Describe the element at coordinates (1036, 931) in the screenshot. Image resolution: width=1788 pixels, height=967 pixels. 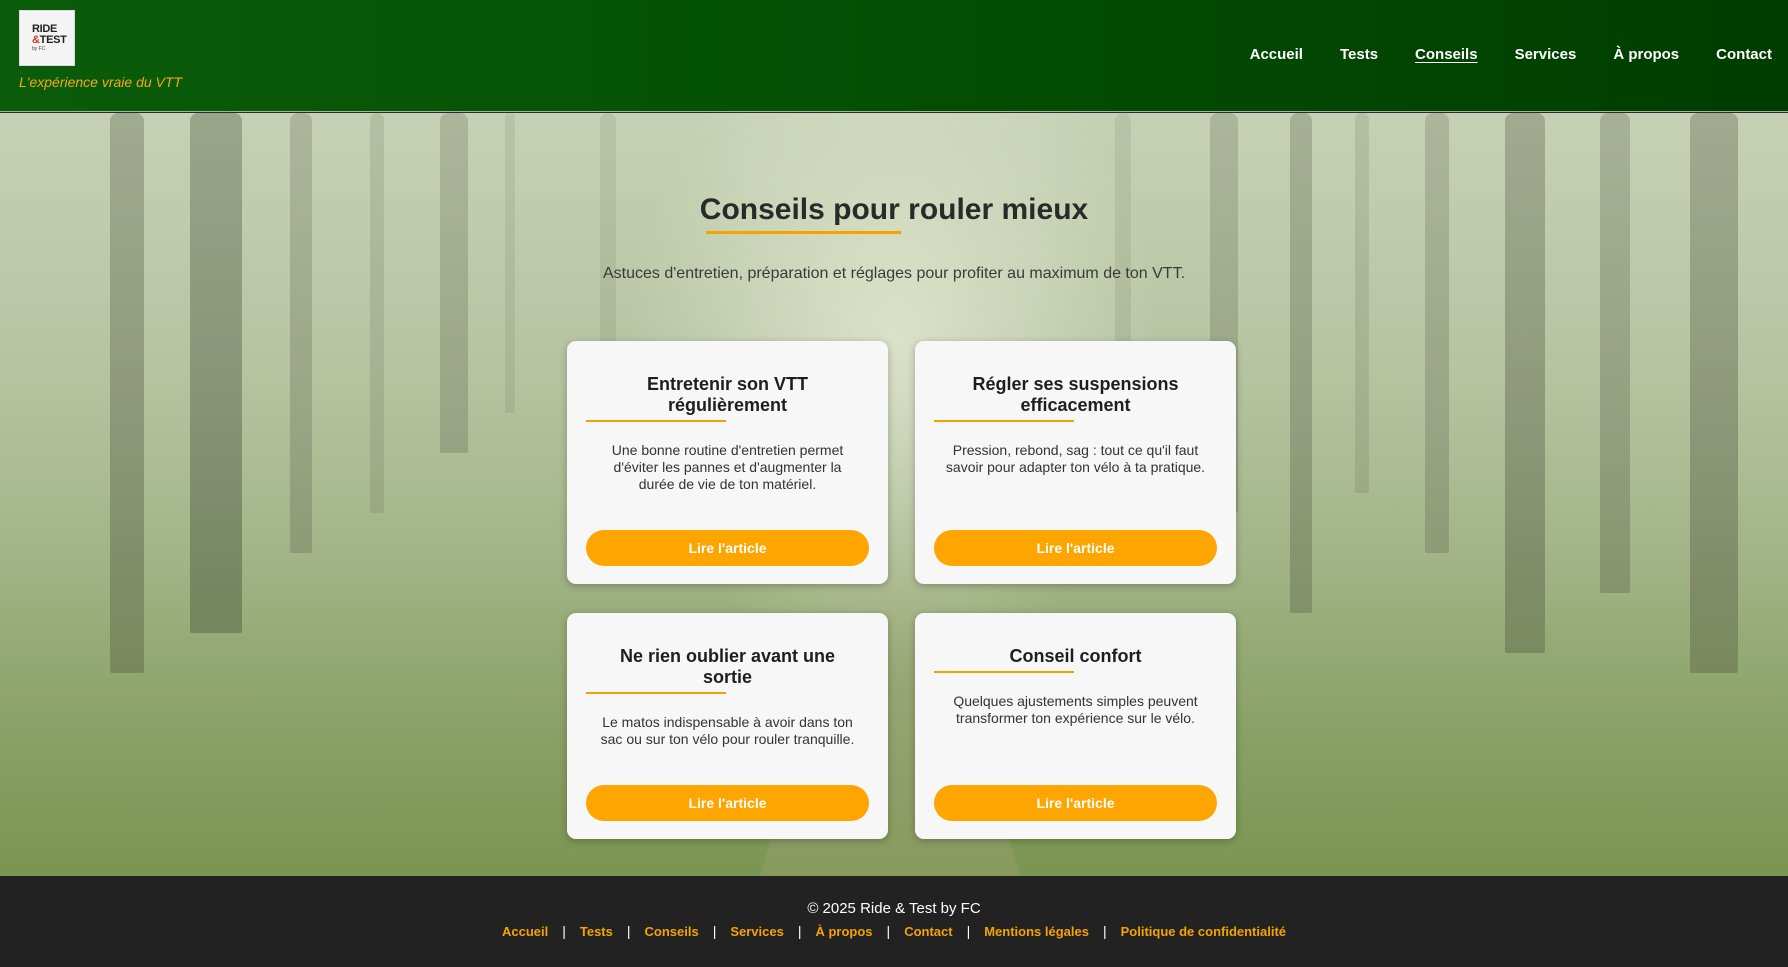
I see `footer-link-mentions-legales: Mentions légales` at that location.